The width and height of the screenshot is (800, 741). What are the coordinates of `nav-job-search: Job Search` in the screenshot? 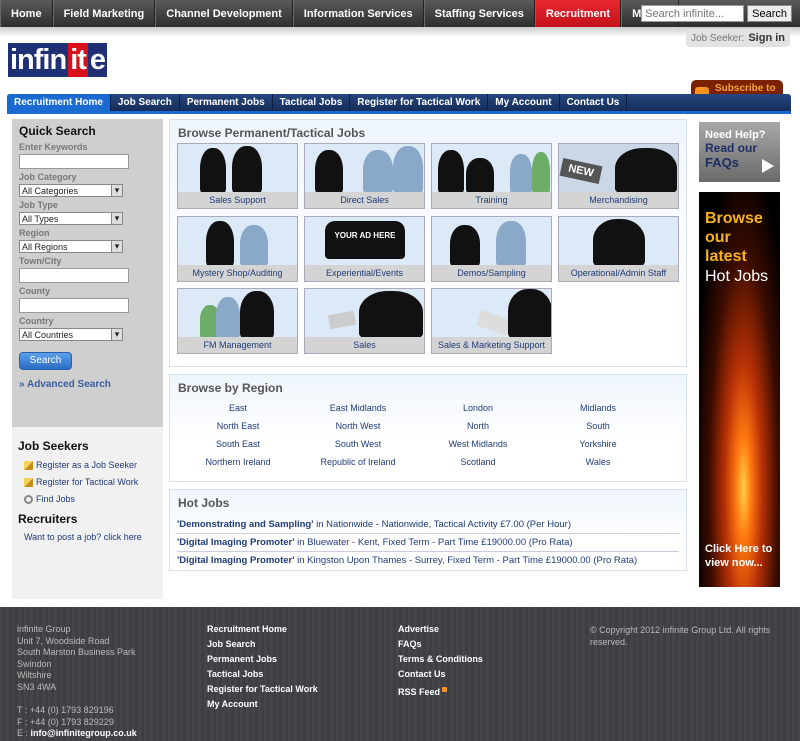 It's located at (145, 102).